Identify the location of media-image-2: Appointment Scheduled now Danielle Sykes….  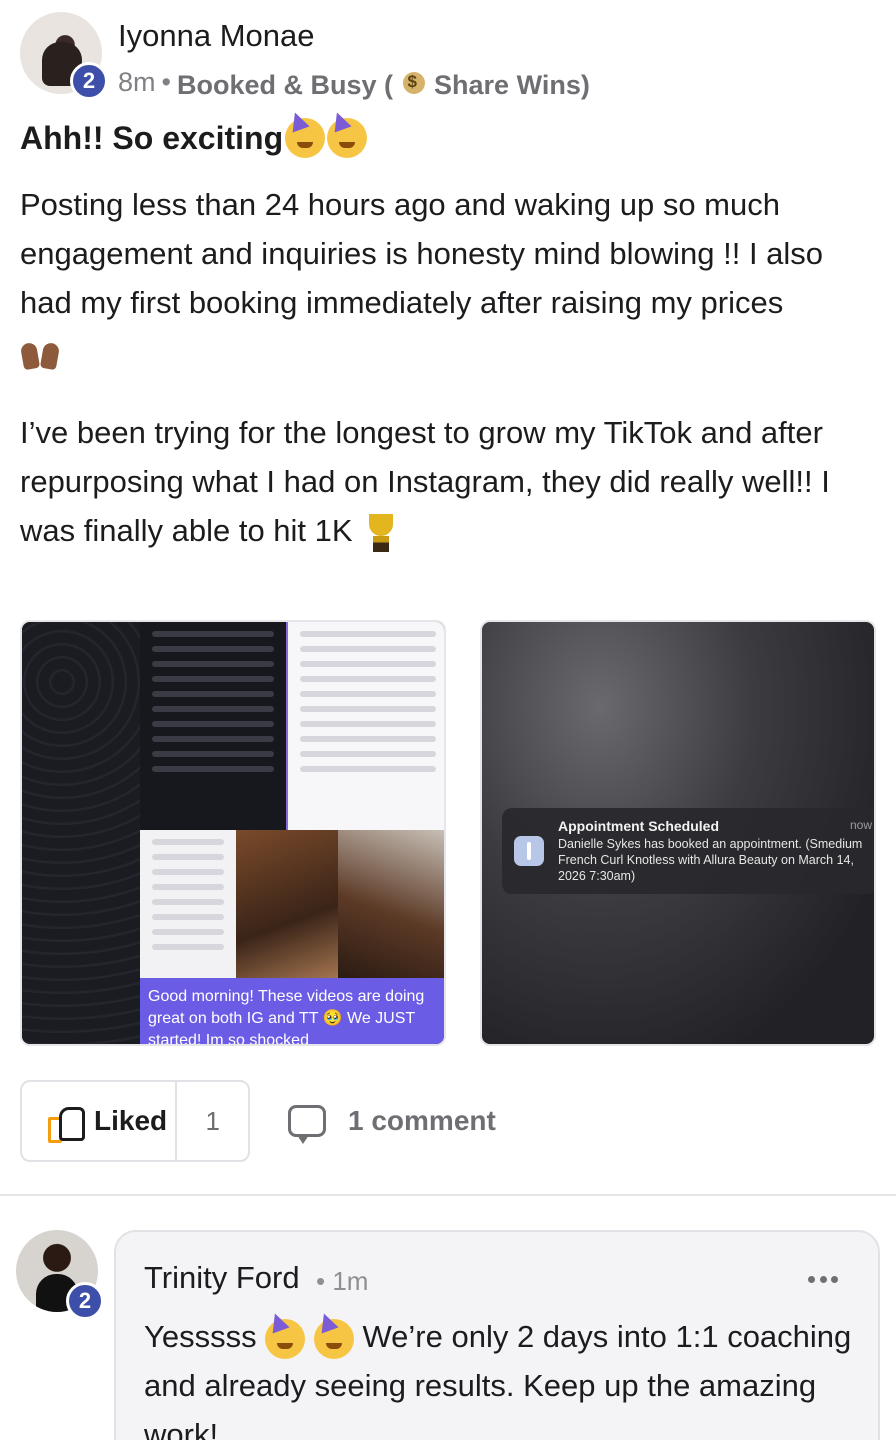
(678, 833).